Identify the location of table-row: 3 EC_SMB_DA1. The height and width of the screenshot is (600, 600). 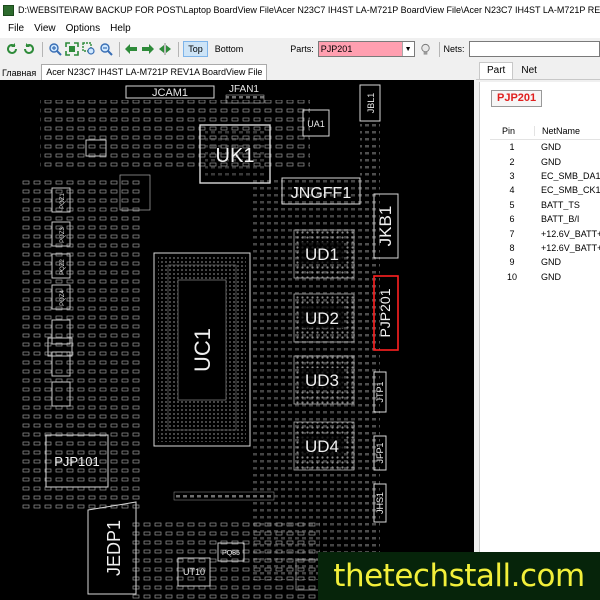
(545, 176).